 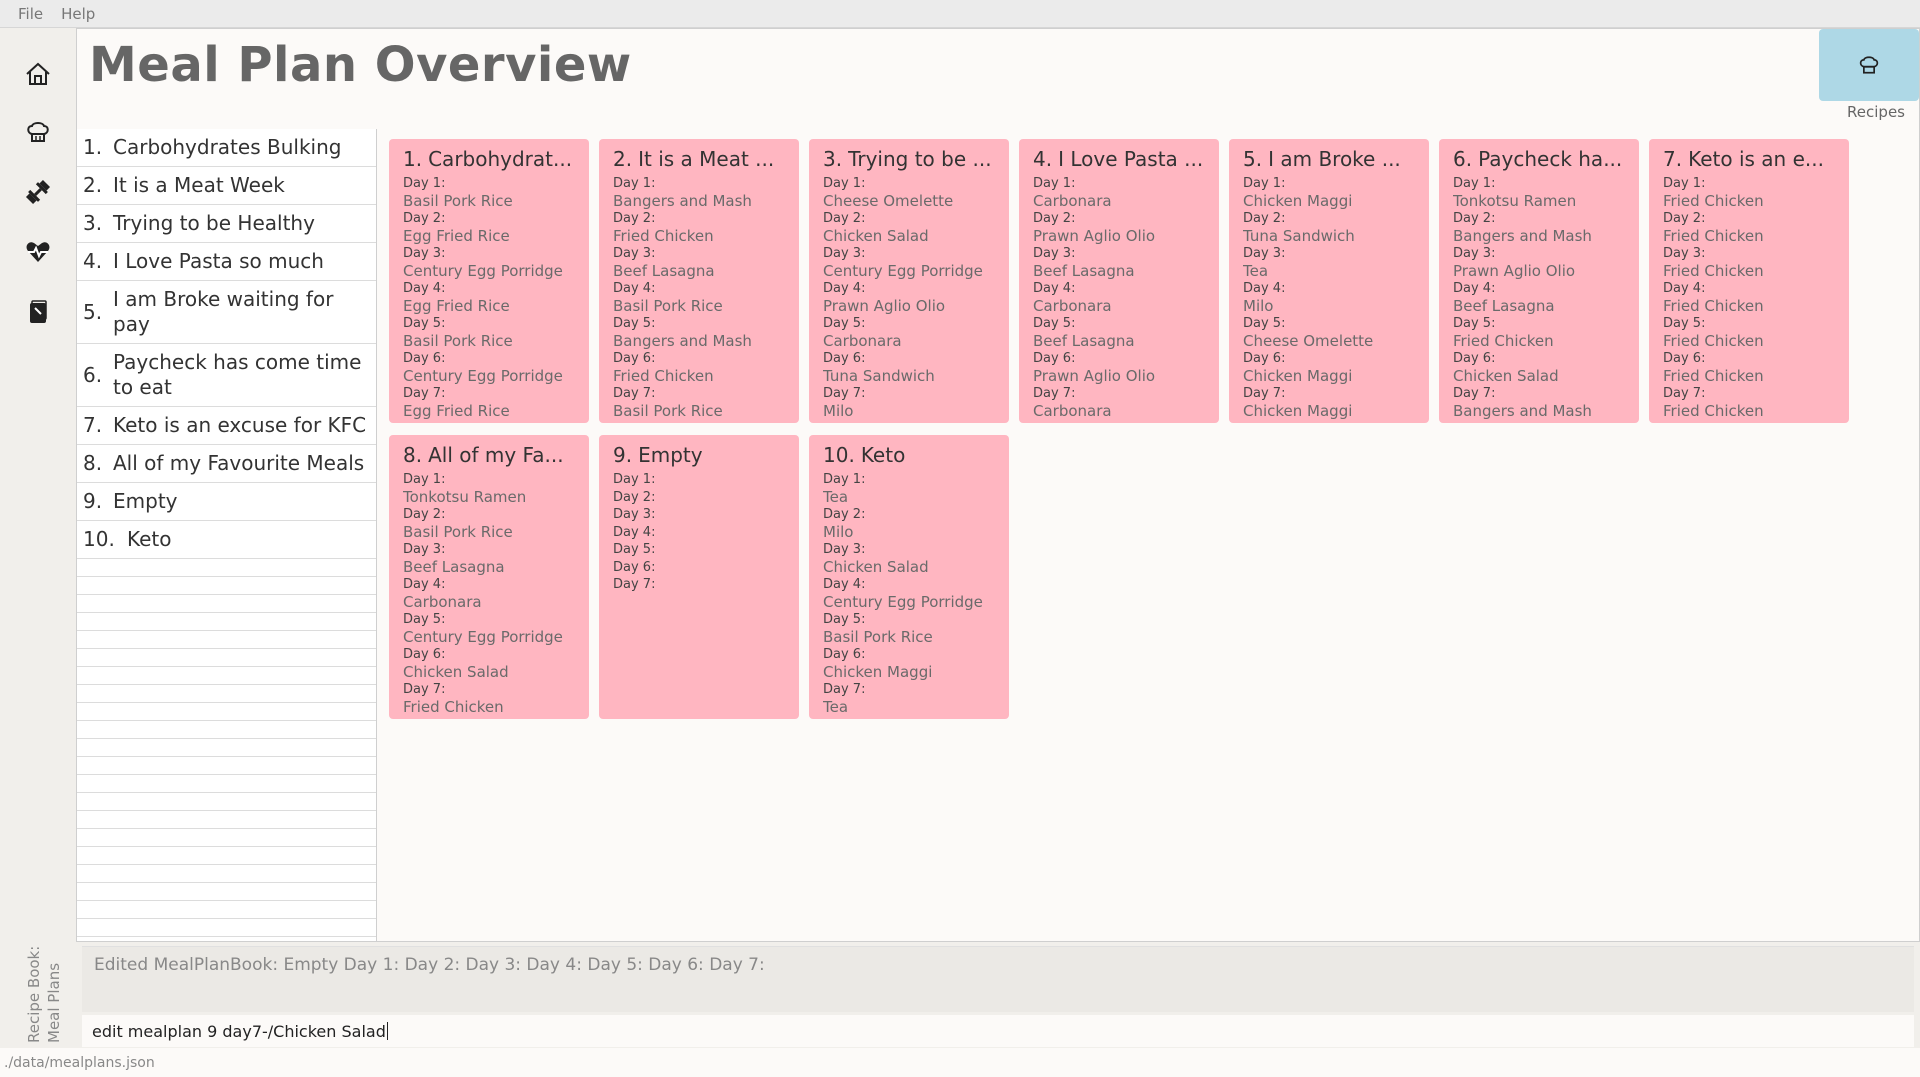 What do you see at coordinates (26, 14) in the screenshot?
I see `menu-file: File` at bounding box center [26, 14].